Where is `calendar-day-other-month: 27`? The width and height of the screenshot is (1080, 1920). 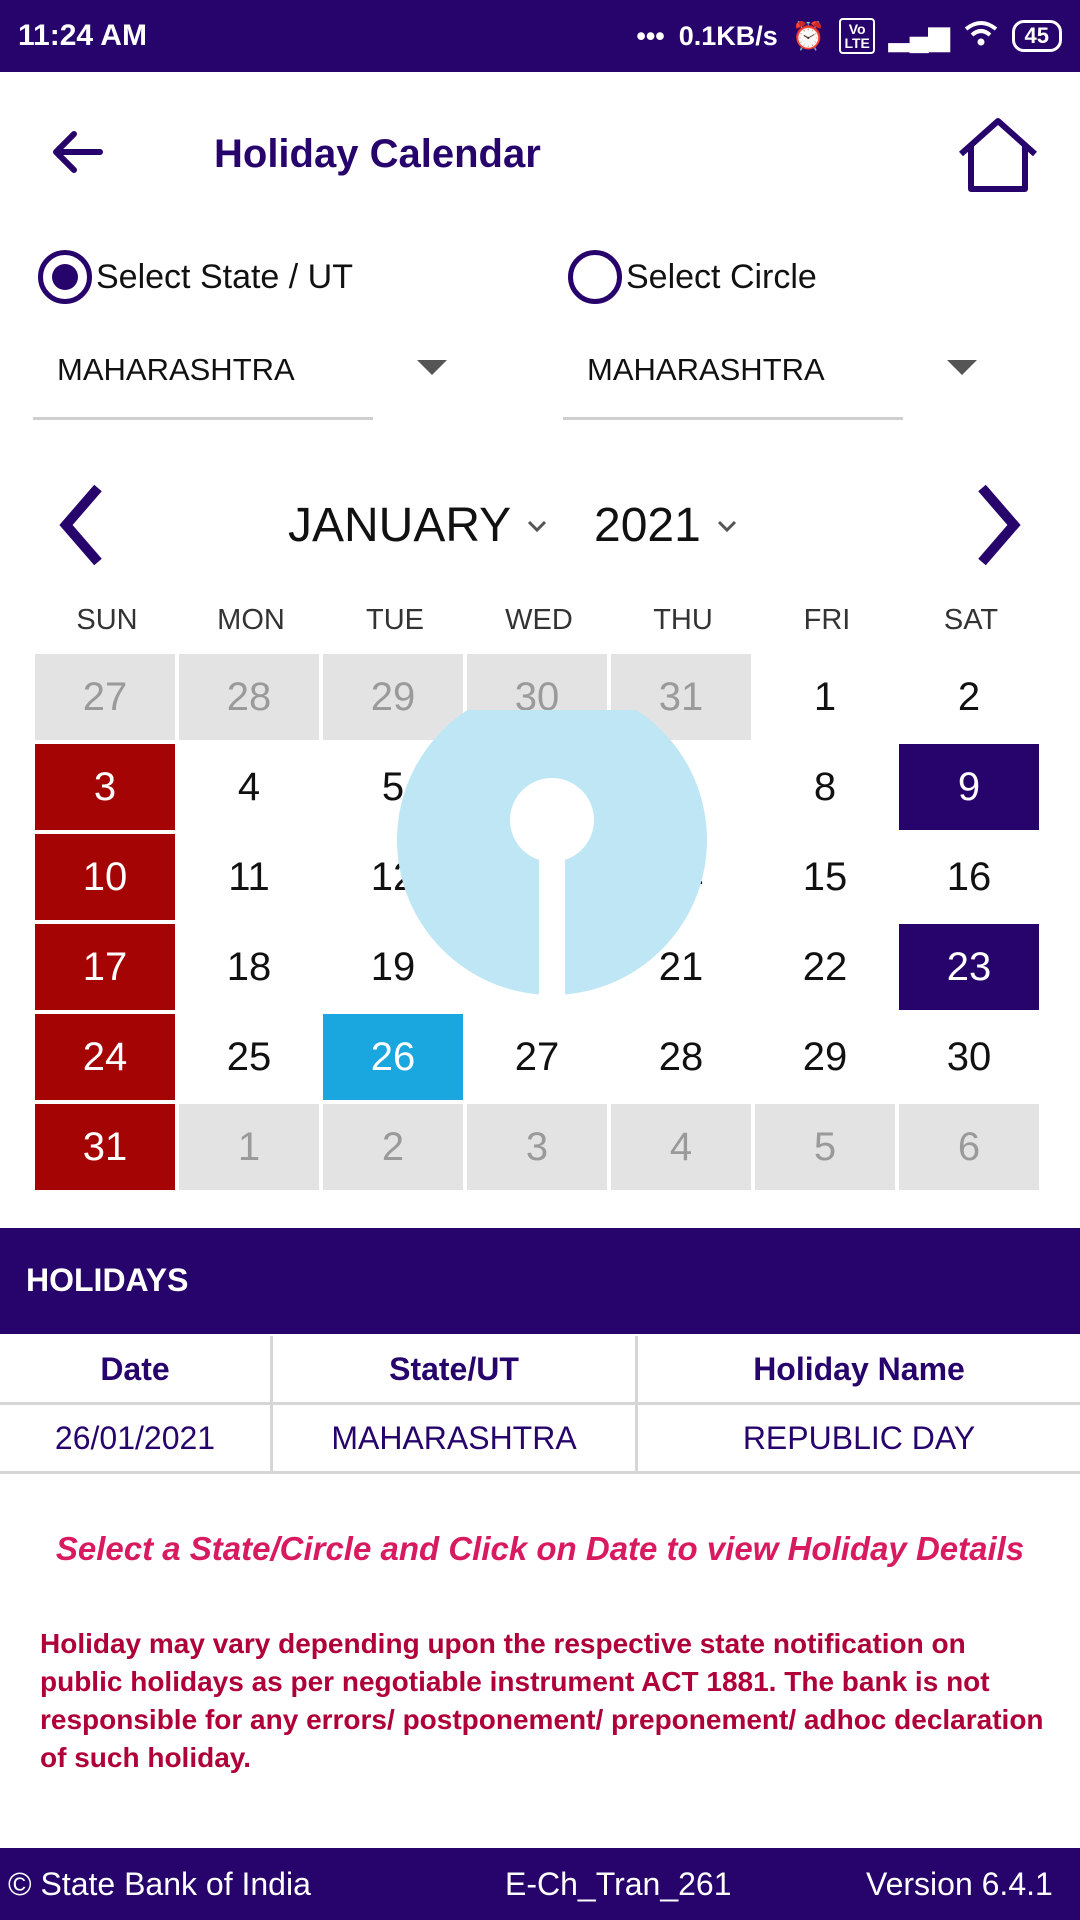
calendar-day-other-month: 27 is located at coordinates (105, 697).